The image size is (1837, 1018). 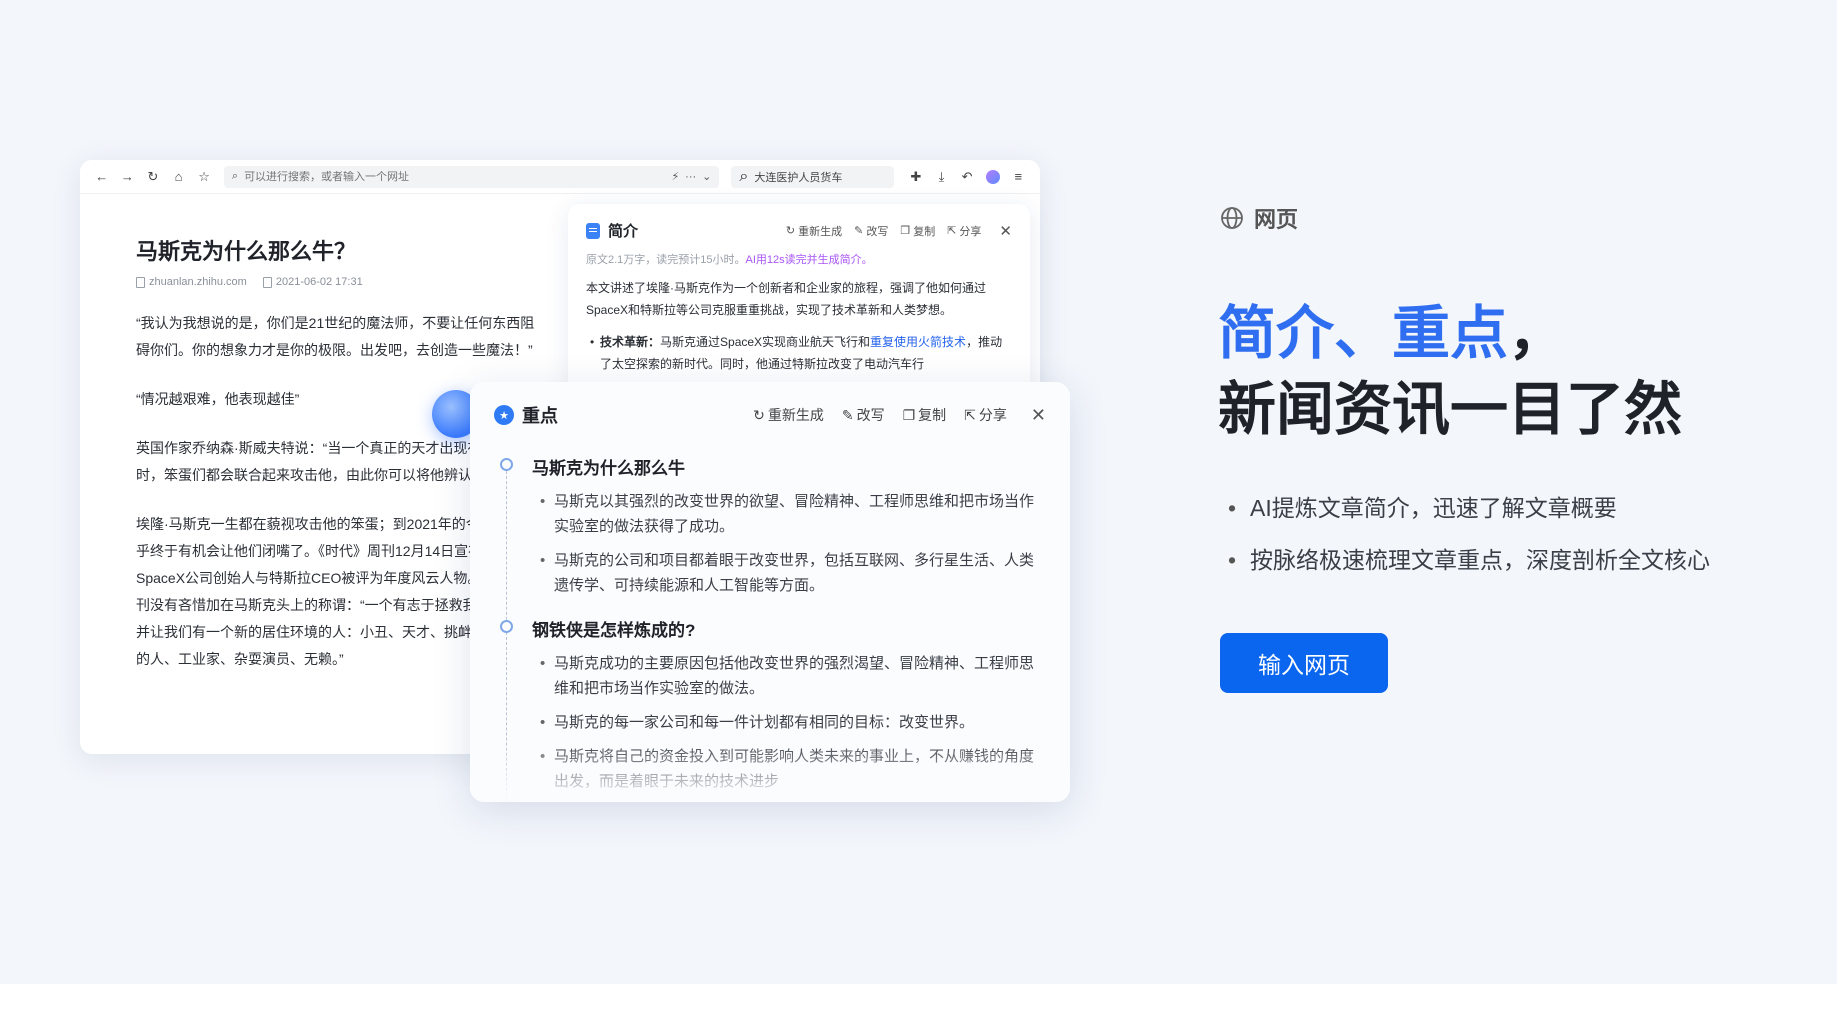 What do you see at coordinates (540, 416) in the screenshot?
I see `keypoints-title-text: 重点` at bounding box center [540, 416].